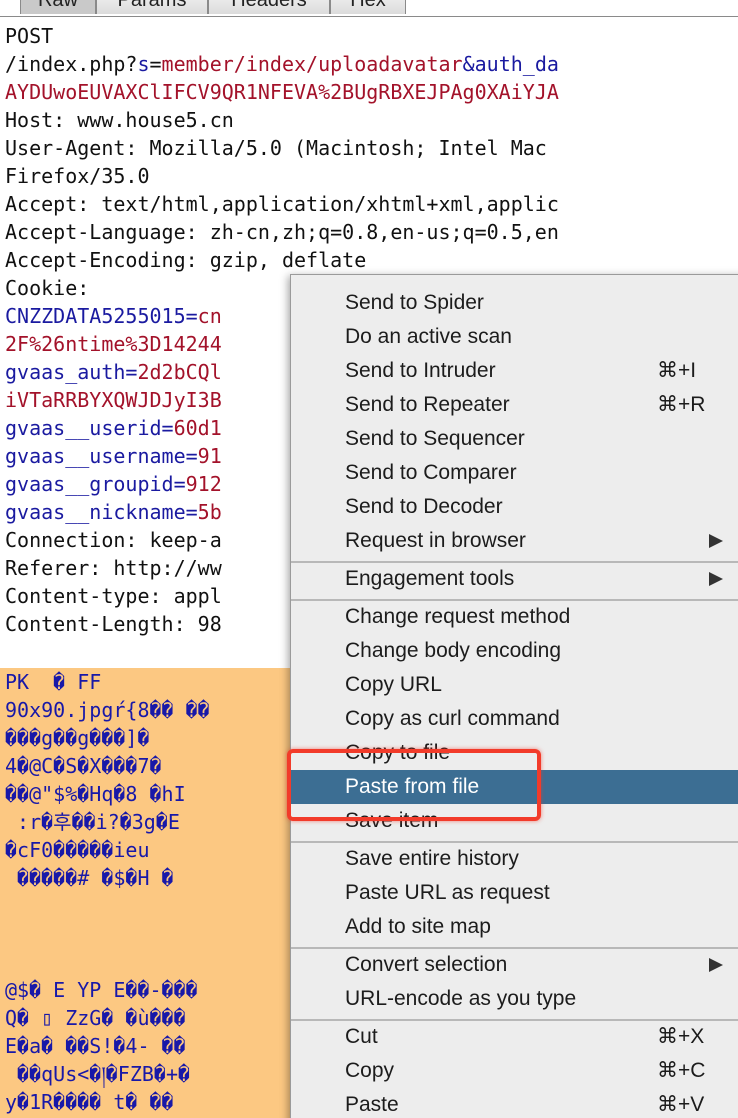  Describe the element at coordinates (427, 404) in the screenshot. I see `menu-item-label: Send to Repeater` at that location.